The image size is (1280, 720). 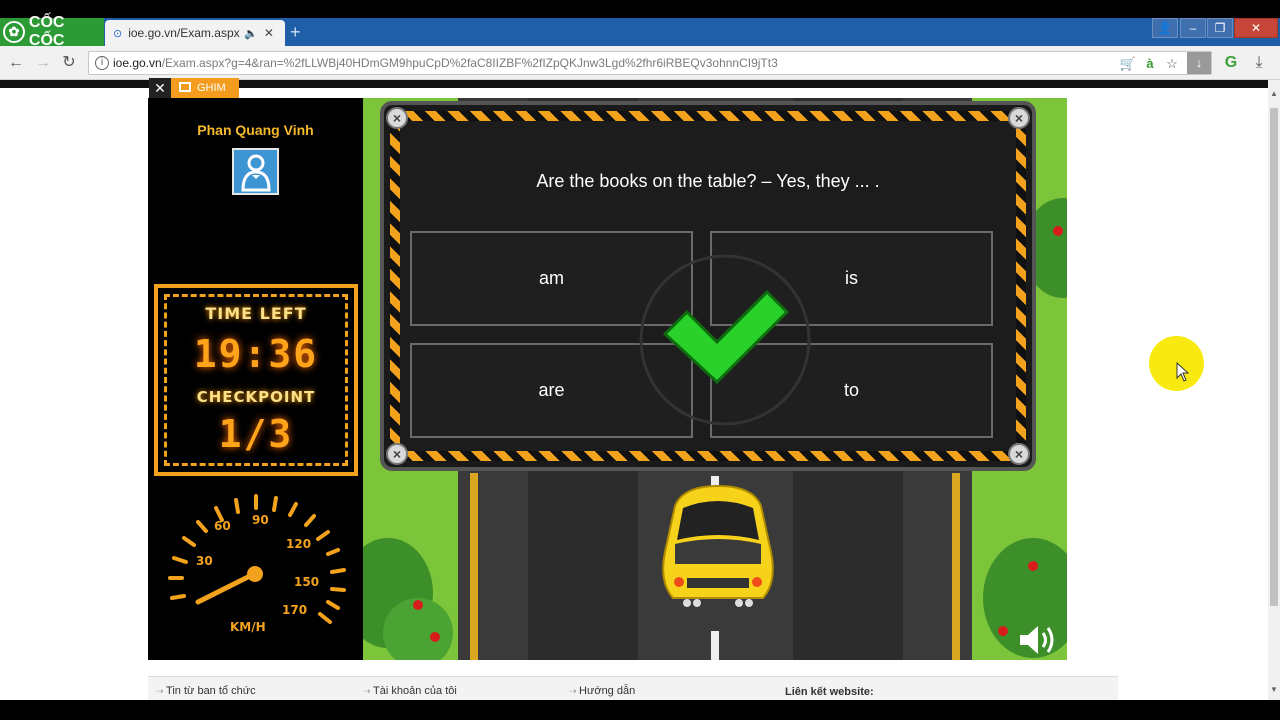 What do you see at coordinates (256, 313) in the screenshot?
I see `time-left-label: TIME LEFT` at bounding box center [256, 313].